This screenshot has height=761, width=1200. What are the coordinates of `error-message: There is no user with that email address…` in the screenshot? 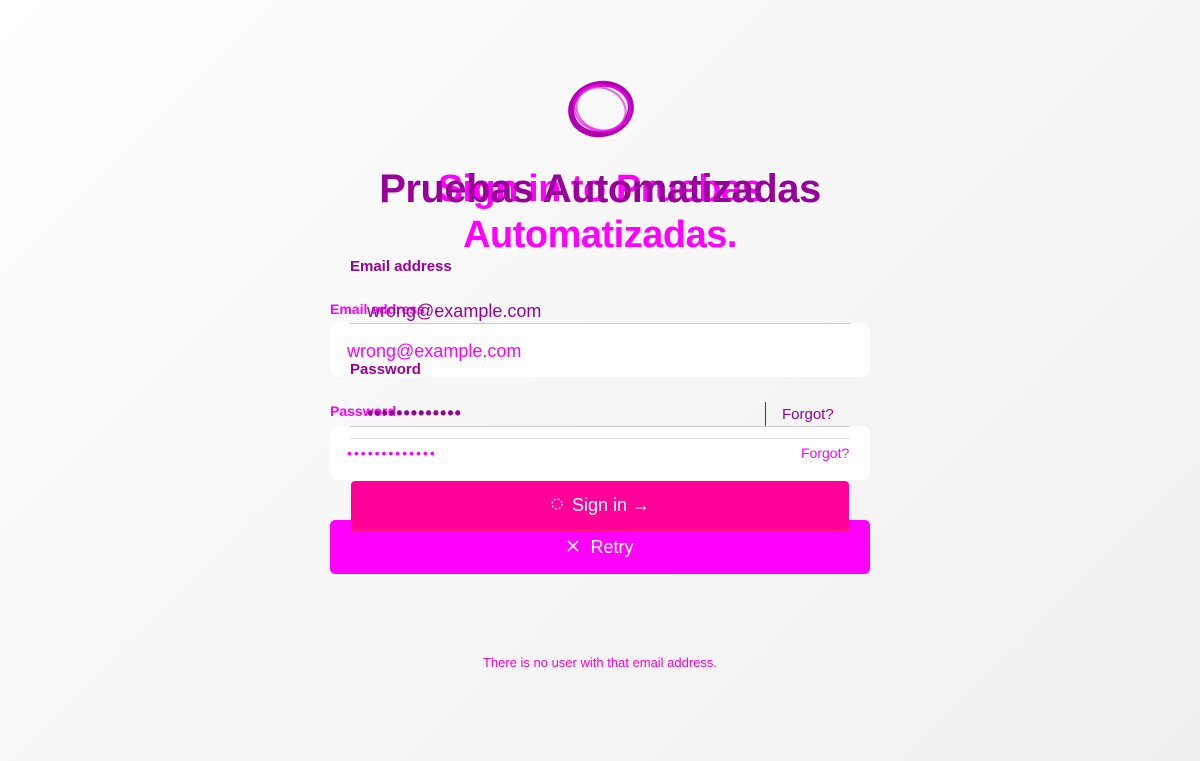 It's located at (600, 662).